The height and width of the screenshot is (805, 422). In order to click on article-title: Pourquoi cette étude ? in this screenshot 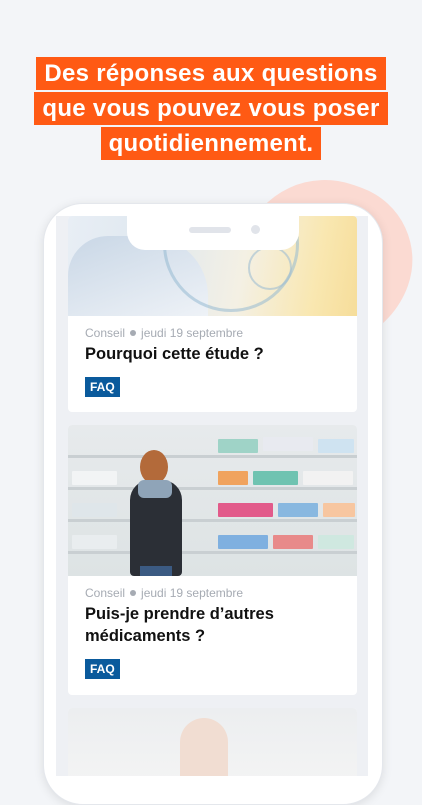, I will do `click(212, 352)`.